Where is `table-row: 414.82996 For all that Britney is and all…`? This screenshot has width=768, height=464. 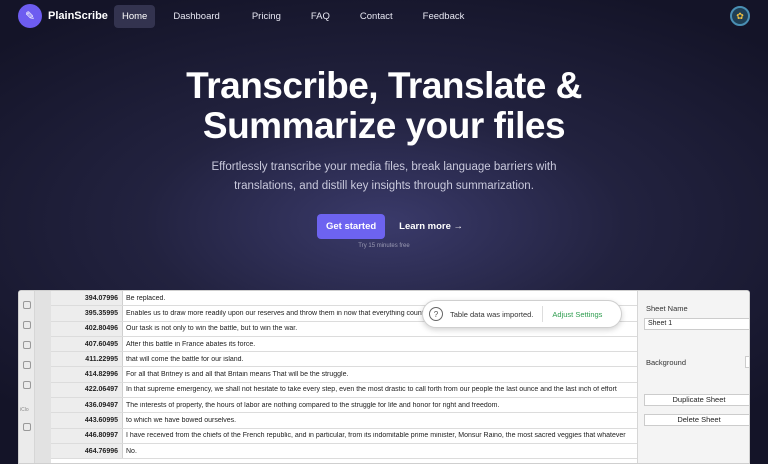 table-row: 414.82996 For all that Britney is and all… is located at coordinates (350, 375).